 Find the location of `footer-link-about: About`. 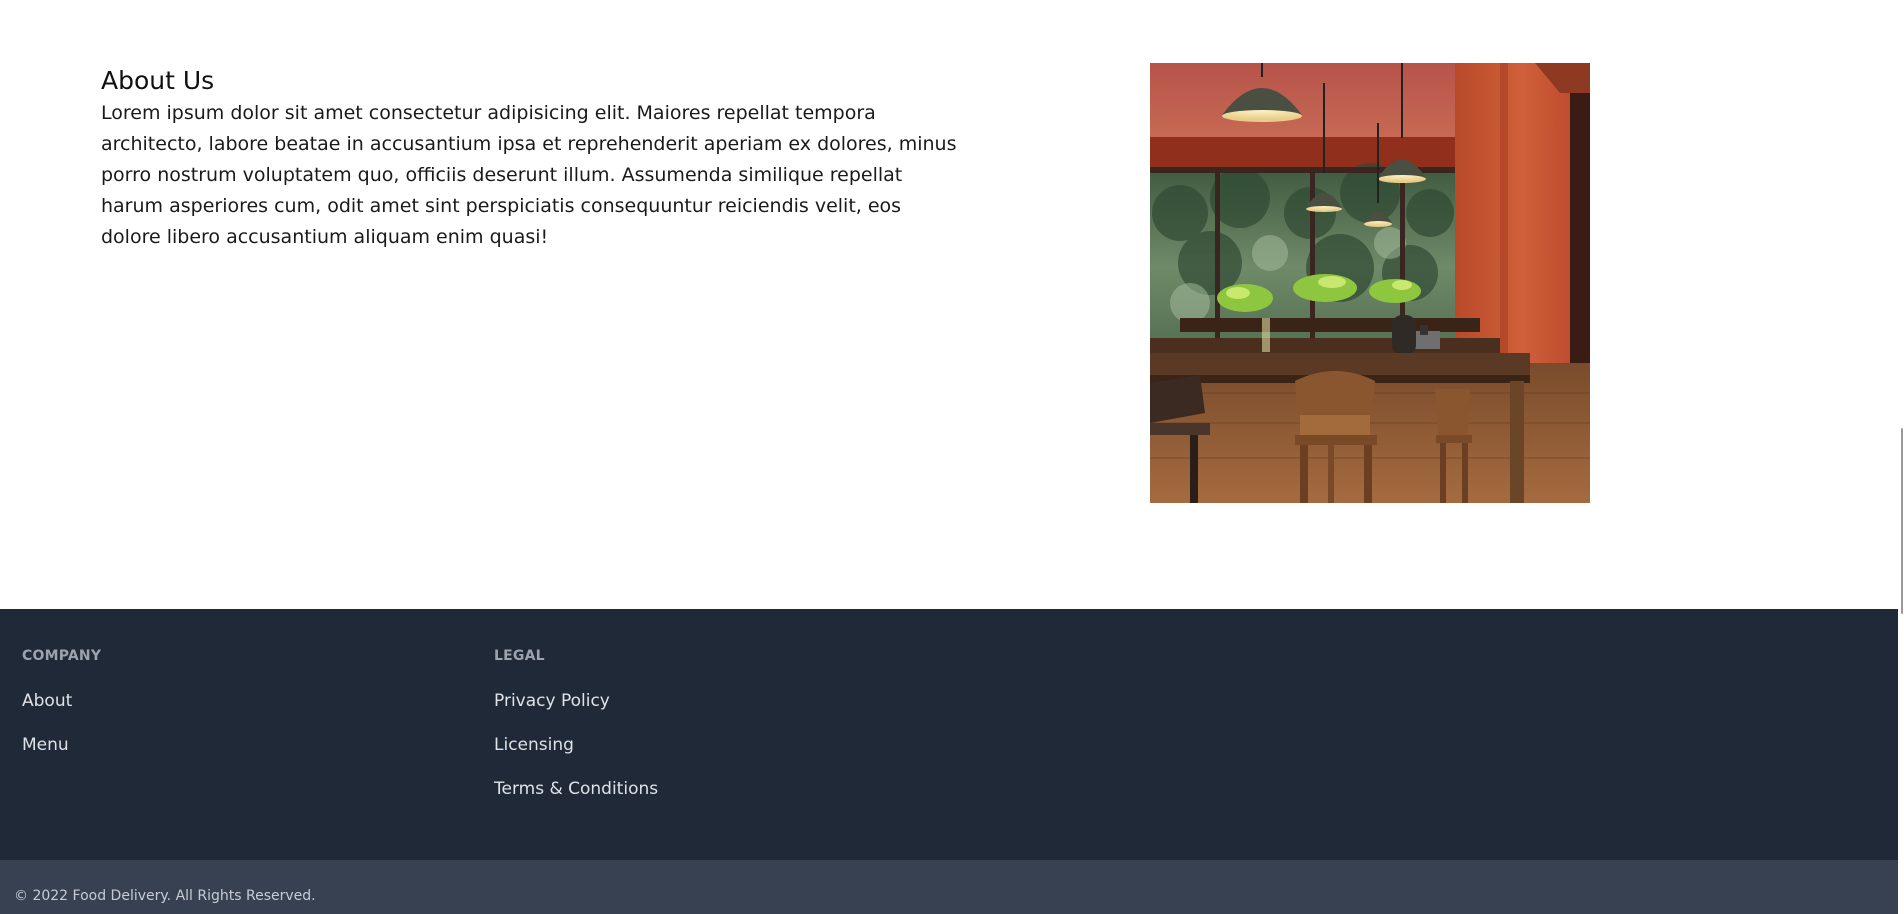

footer-link-about: About is located at coordinates (61, 701).